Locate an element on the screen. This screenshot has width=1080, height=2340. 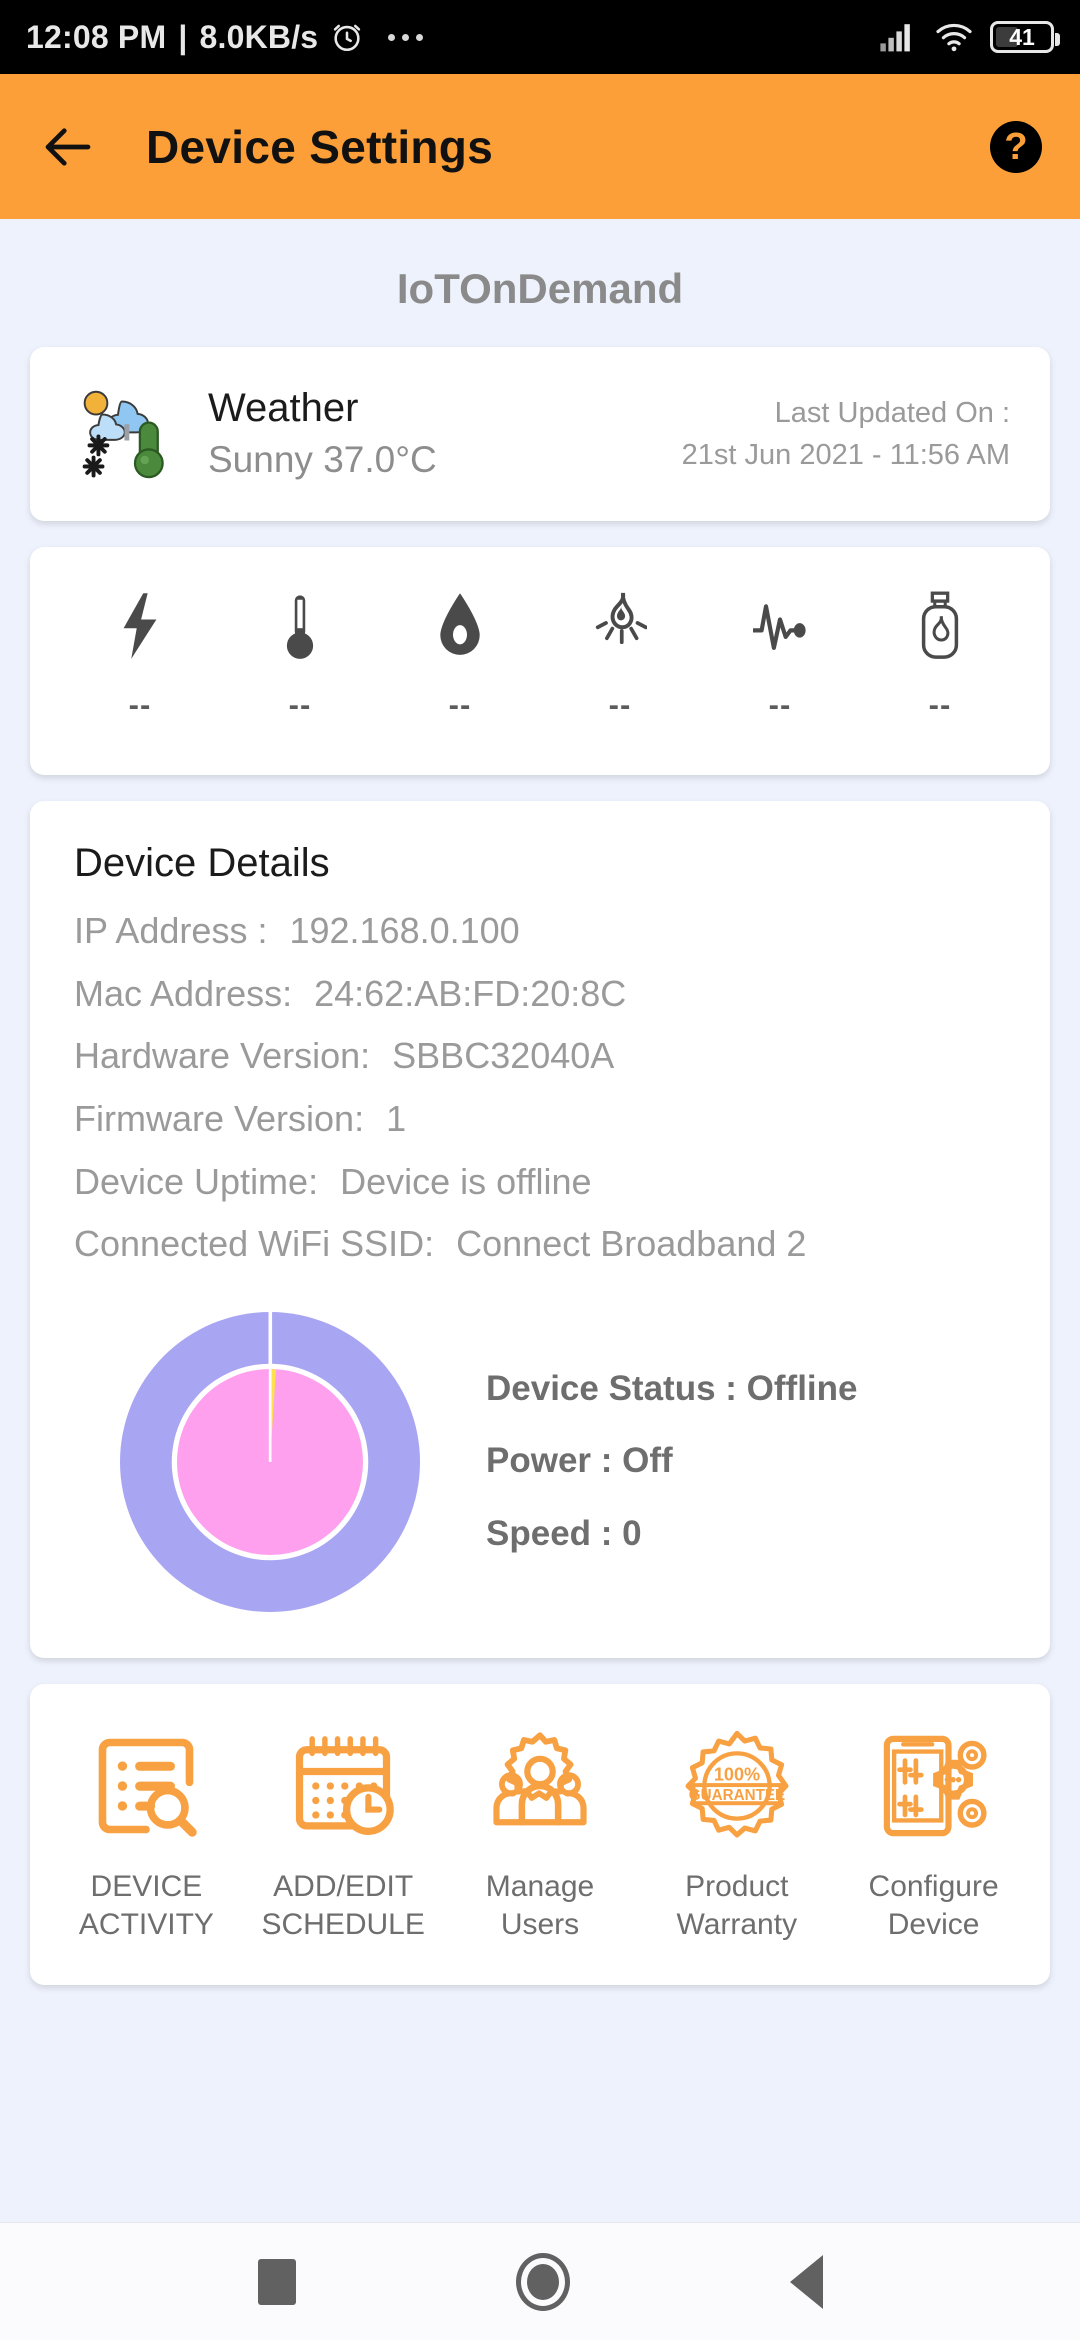
calendar-clock-icon is located at coordinates (345, 1785).